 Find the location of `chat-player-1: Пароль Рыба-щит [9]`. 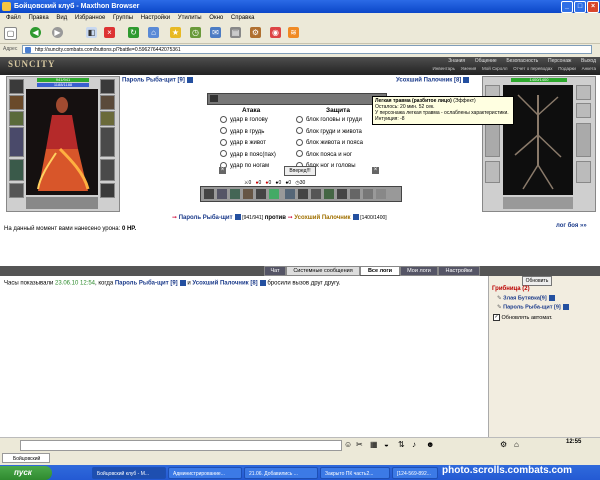

chat-player-1: Пароль Рыба-щит [9] is located at coordinates (146, 284).